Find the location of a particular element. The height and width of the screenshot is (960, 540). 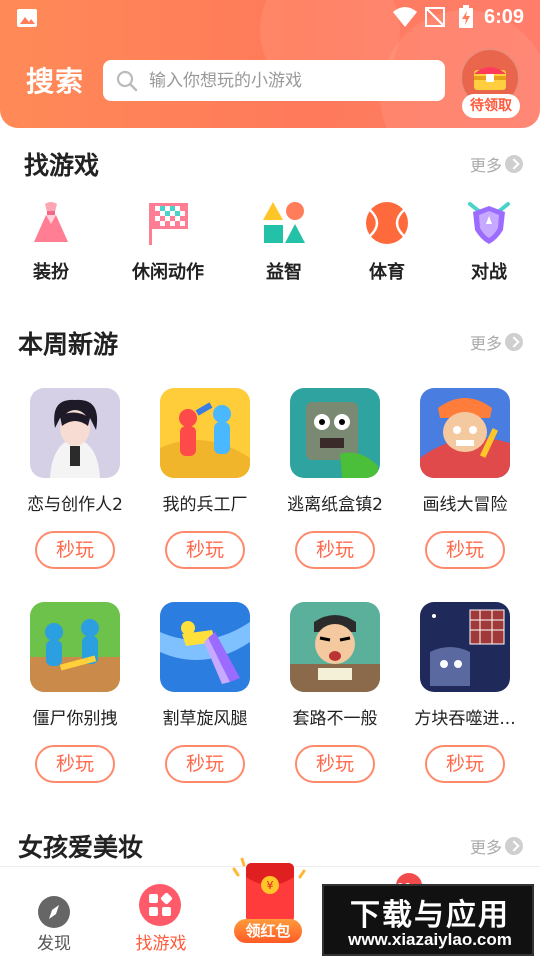

compass-icon is located at coordinates (54, 912).